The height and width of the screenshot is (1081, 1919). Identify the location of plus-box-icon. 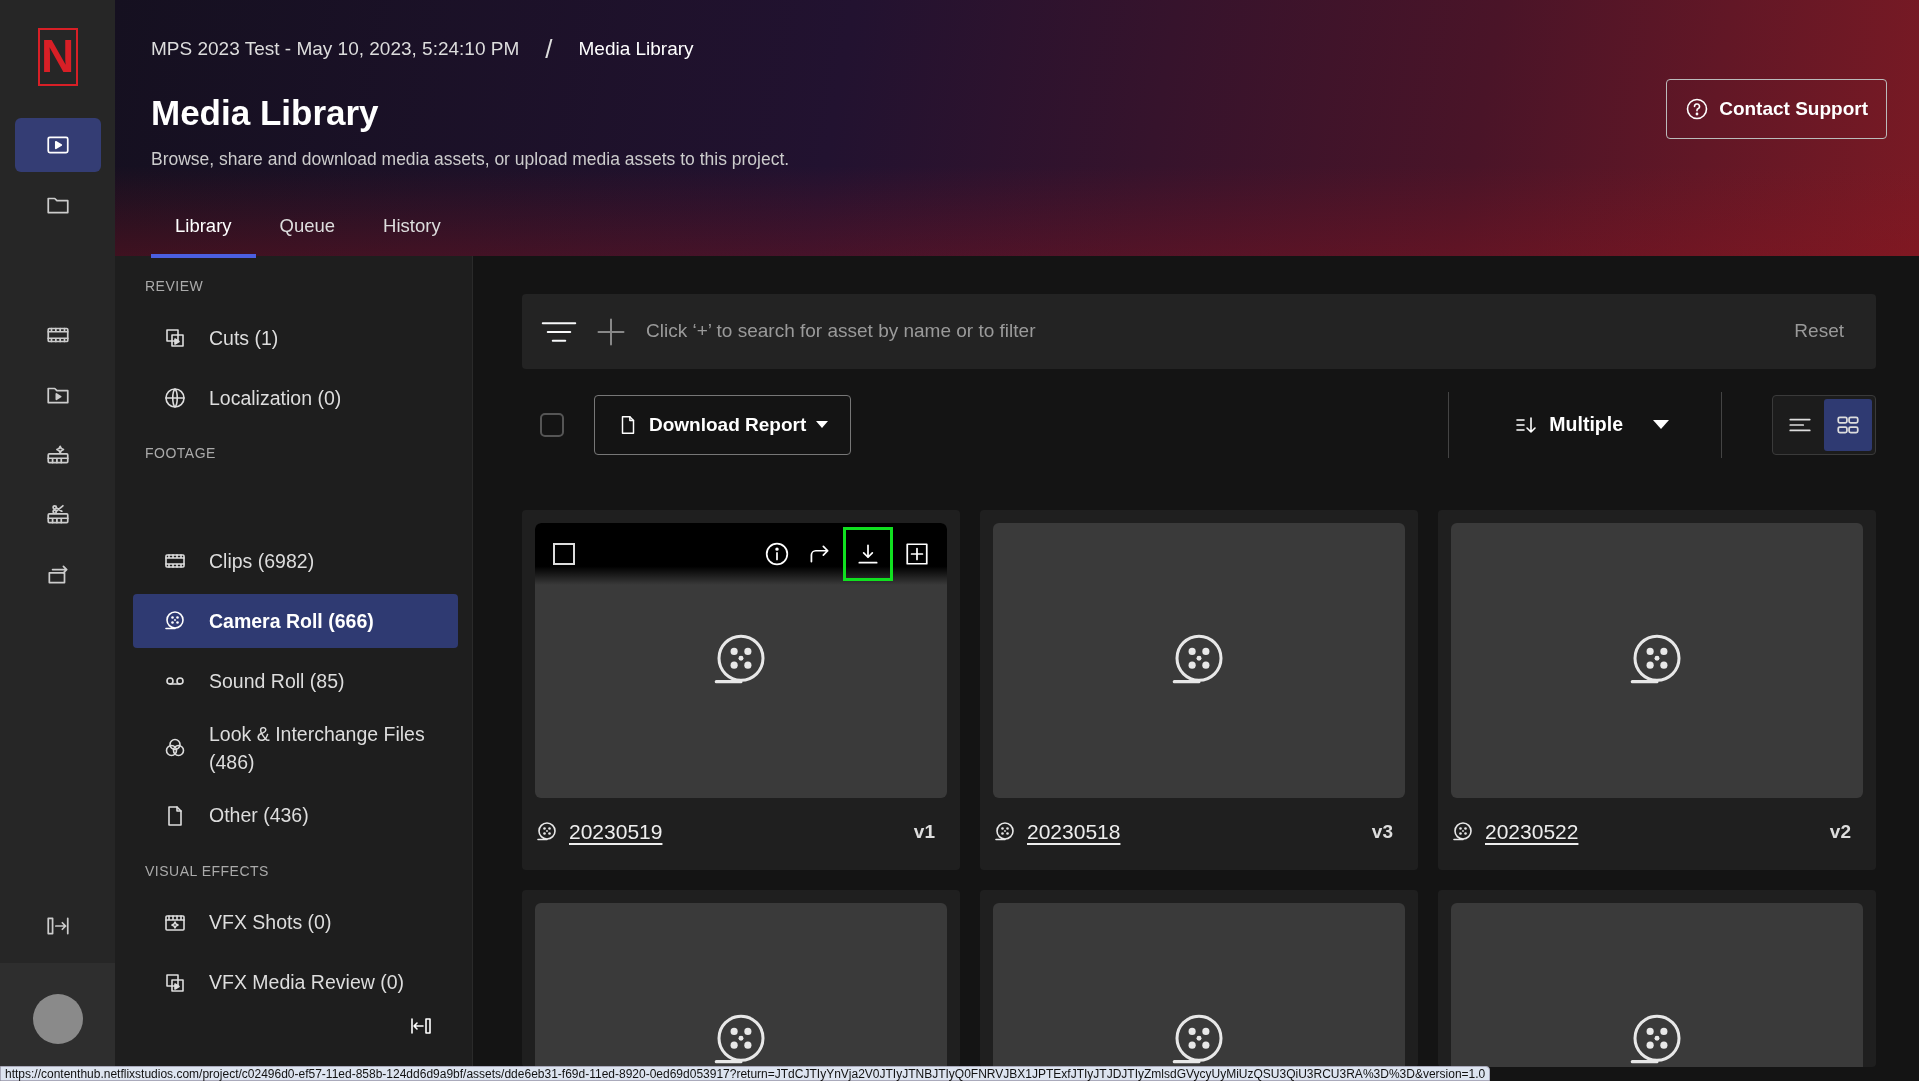
(917, 554).